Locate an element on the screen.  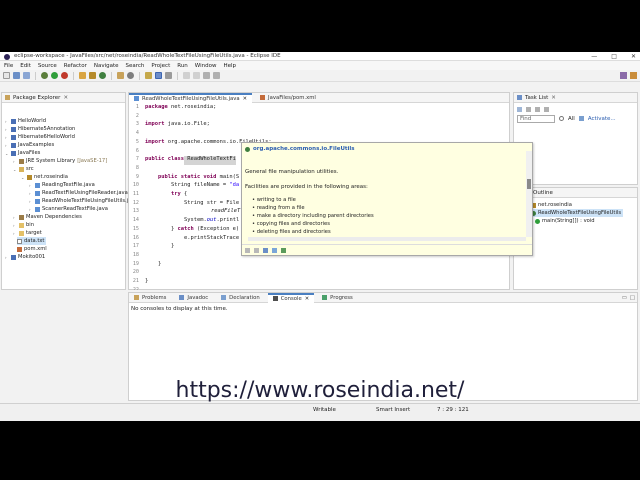
tree-item-net-roseindia: ⌄ net.roseindia is located at coordinates (44, 177).